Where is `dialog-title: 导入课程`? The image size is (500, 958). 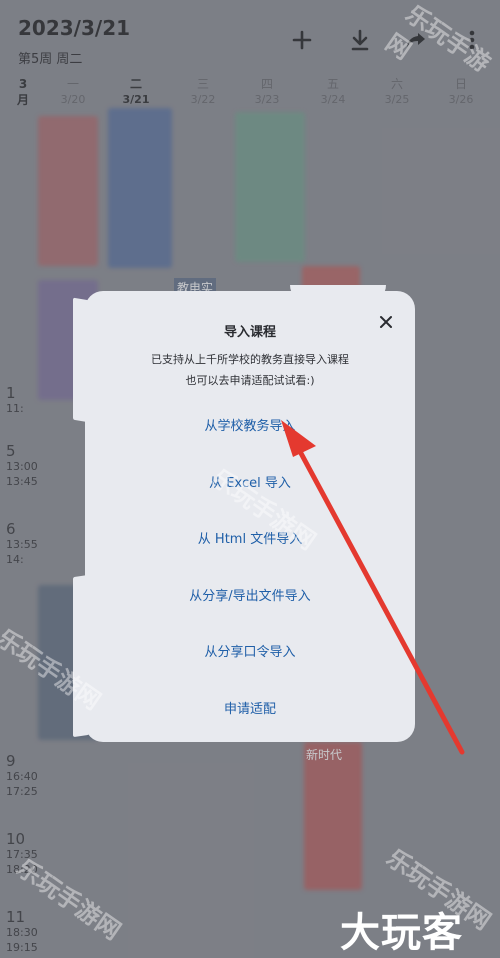
dialog-title: 导入课程 is located at coordinates (249, 332).